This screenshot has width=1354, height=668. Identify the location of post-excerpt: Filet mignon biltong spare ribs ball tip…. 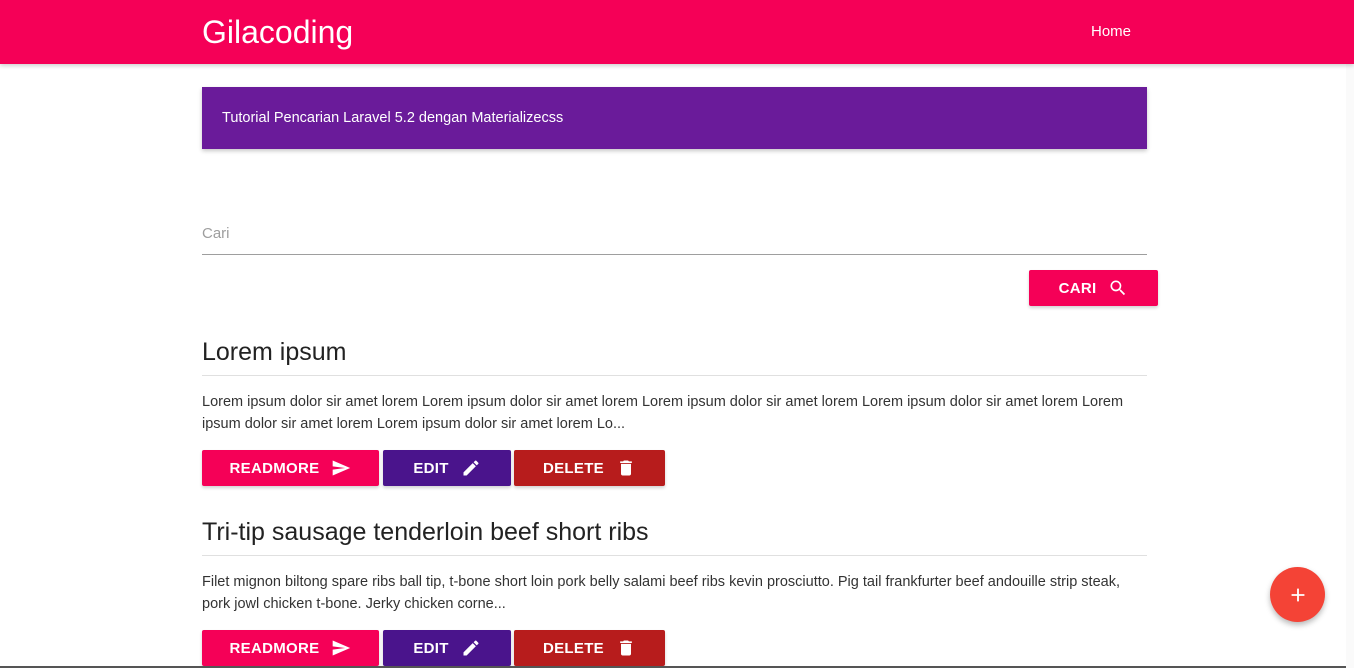
(661, 593).